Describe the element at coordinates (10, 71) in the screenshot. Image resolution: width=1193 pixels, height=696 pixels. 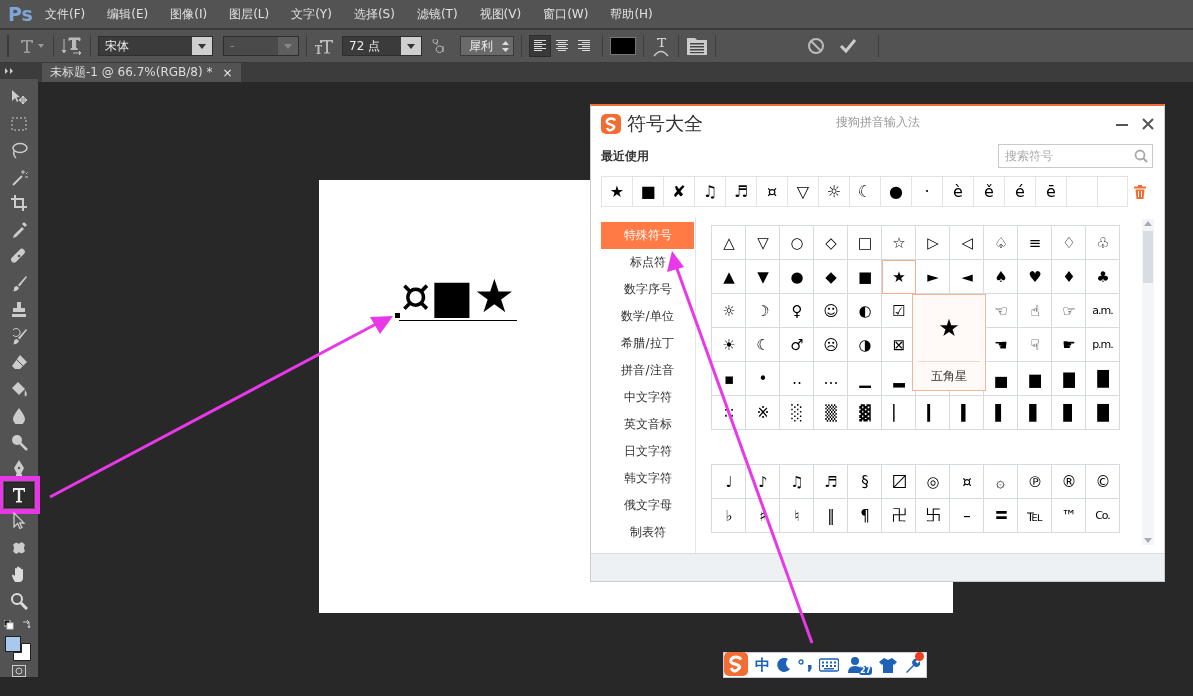
I see `collapse-icon` at that location.